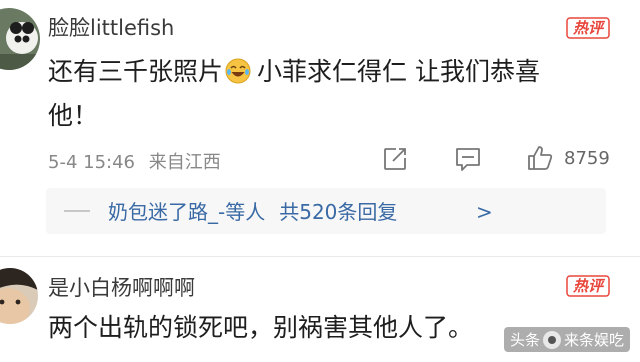  I want to click on reply-dash, so click(77, 211).